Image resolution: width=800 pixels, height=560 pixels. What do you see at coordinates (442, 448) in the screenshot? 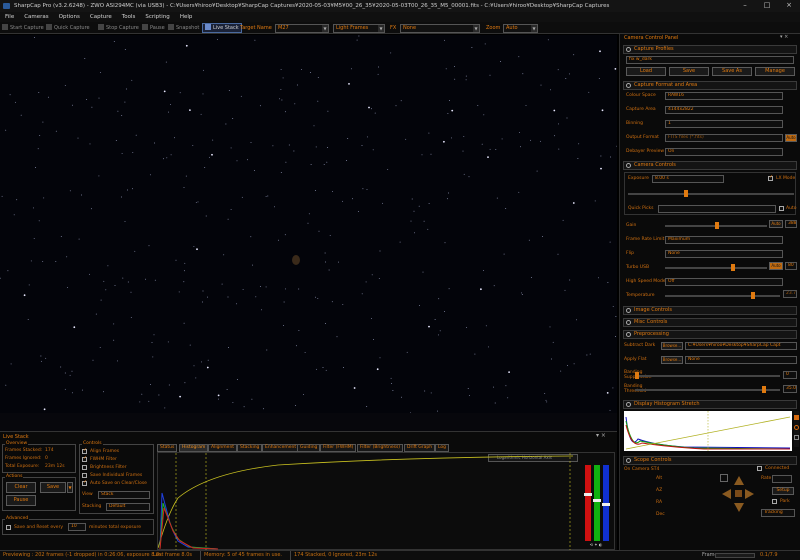
I see `tab-log: Log` at bounding box center [442, 448].